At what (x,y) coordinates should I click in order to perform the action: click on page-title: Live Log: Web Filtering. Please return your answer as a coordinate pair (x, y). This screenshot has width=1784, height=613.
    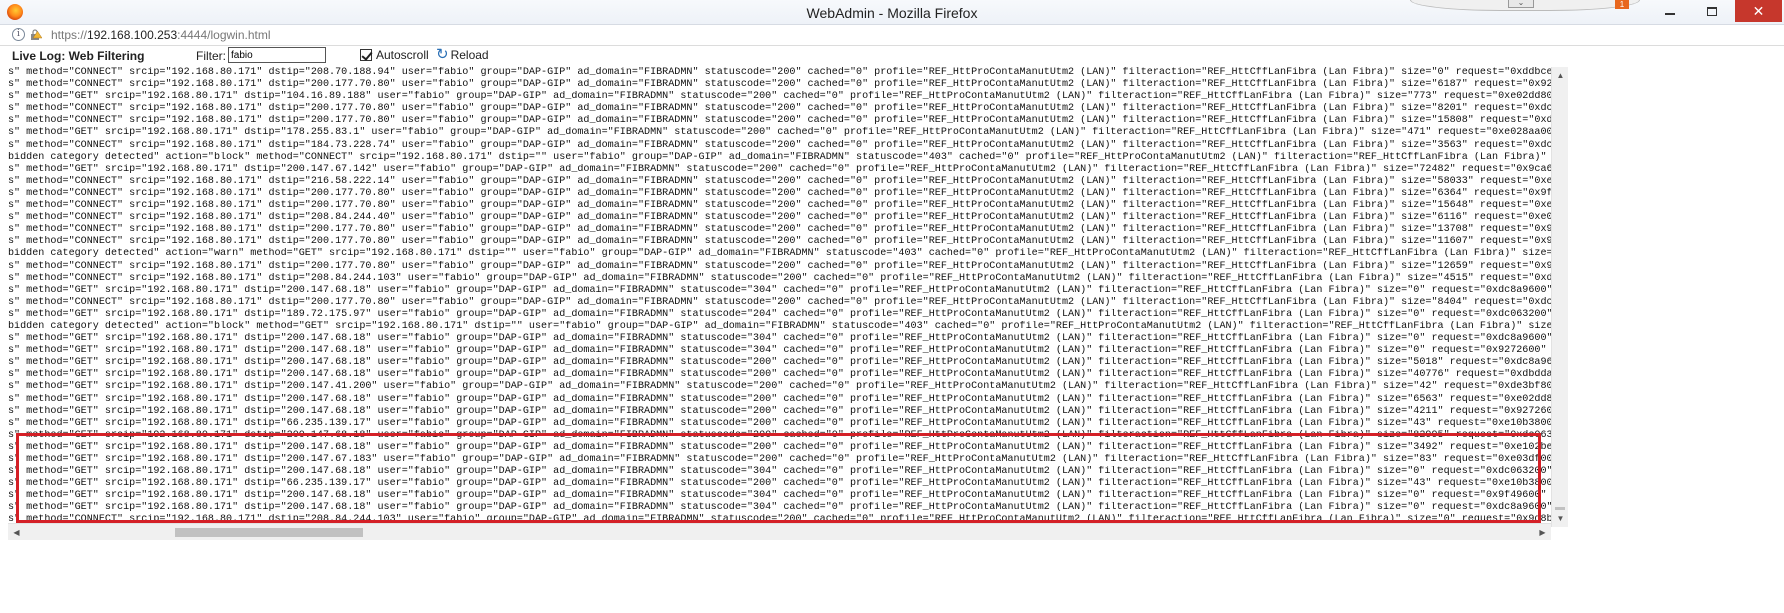
    Looking at the image, I should click on (78, 56).